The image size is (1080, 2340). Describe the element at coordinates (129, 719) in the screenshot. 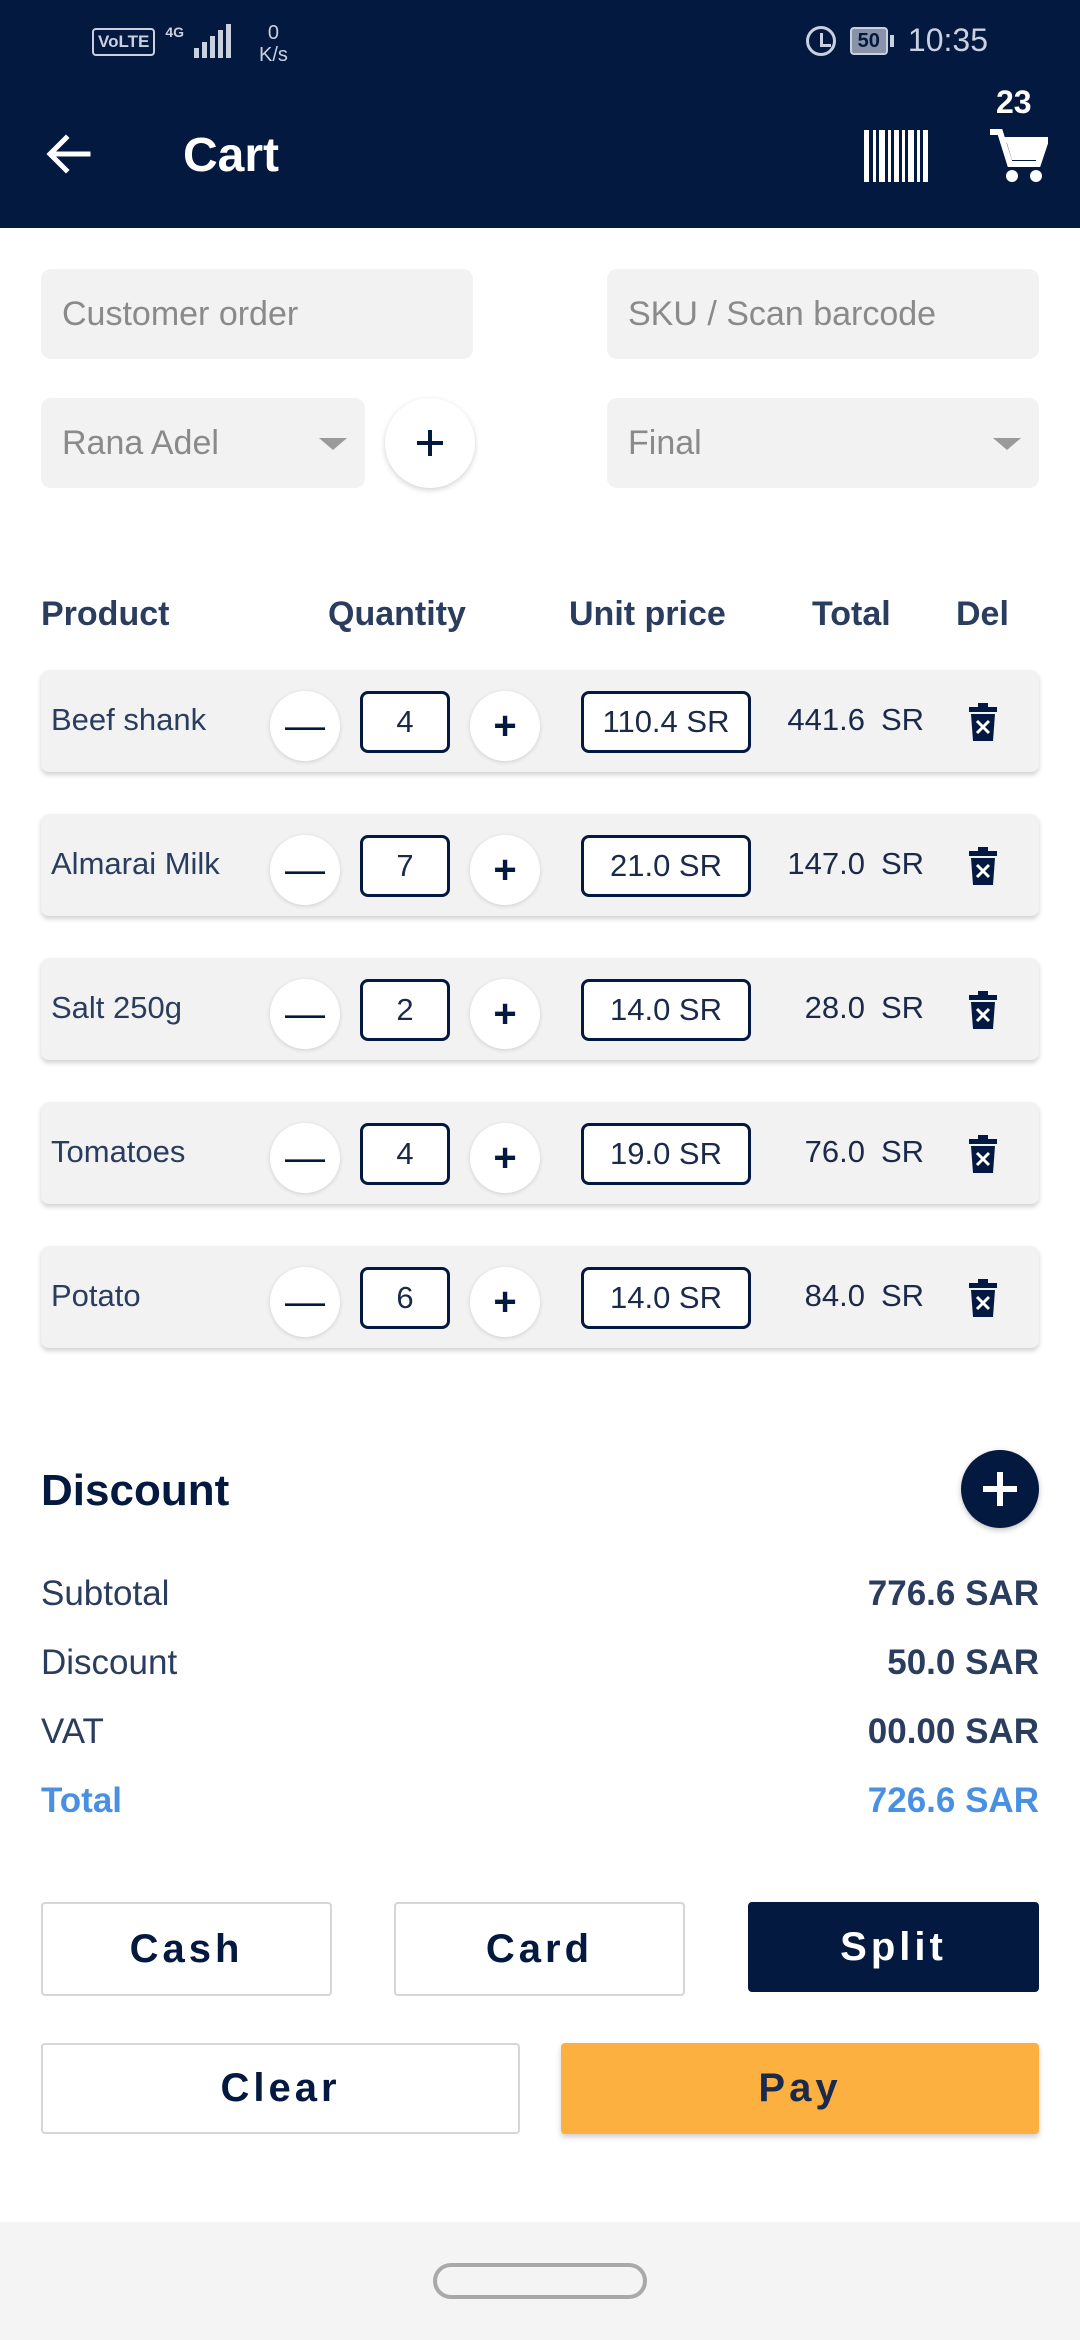

I see `product-name: Beef shank` at that location.